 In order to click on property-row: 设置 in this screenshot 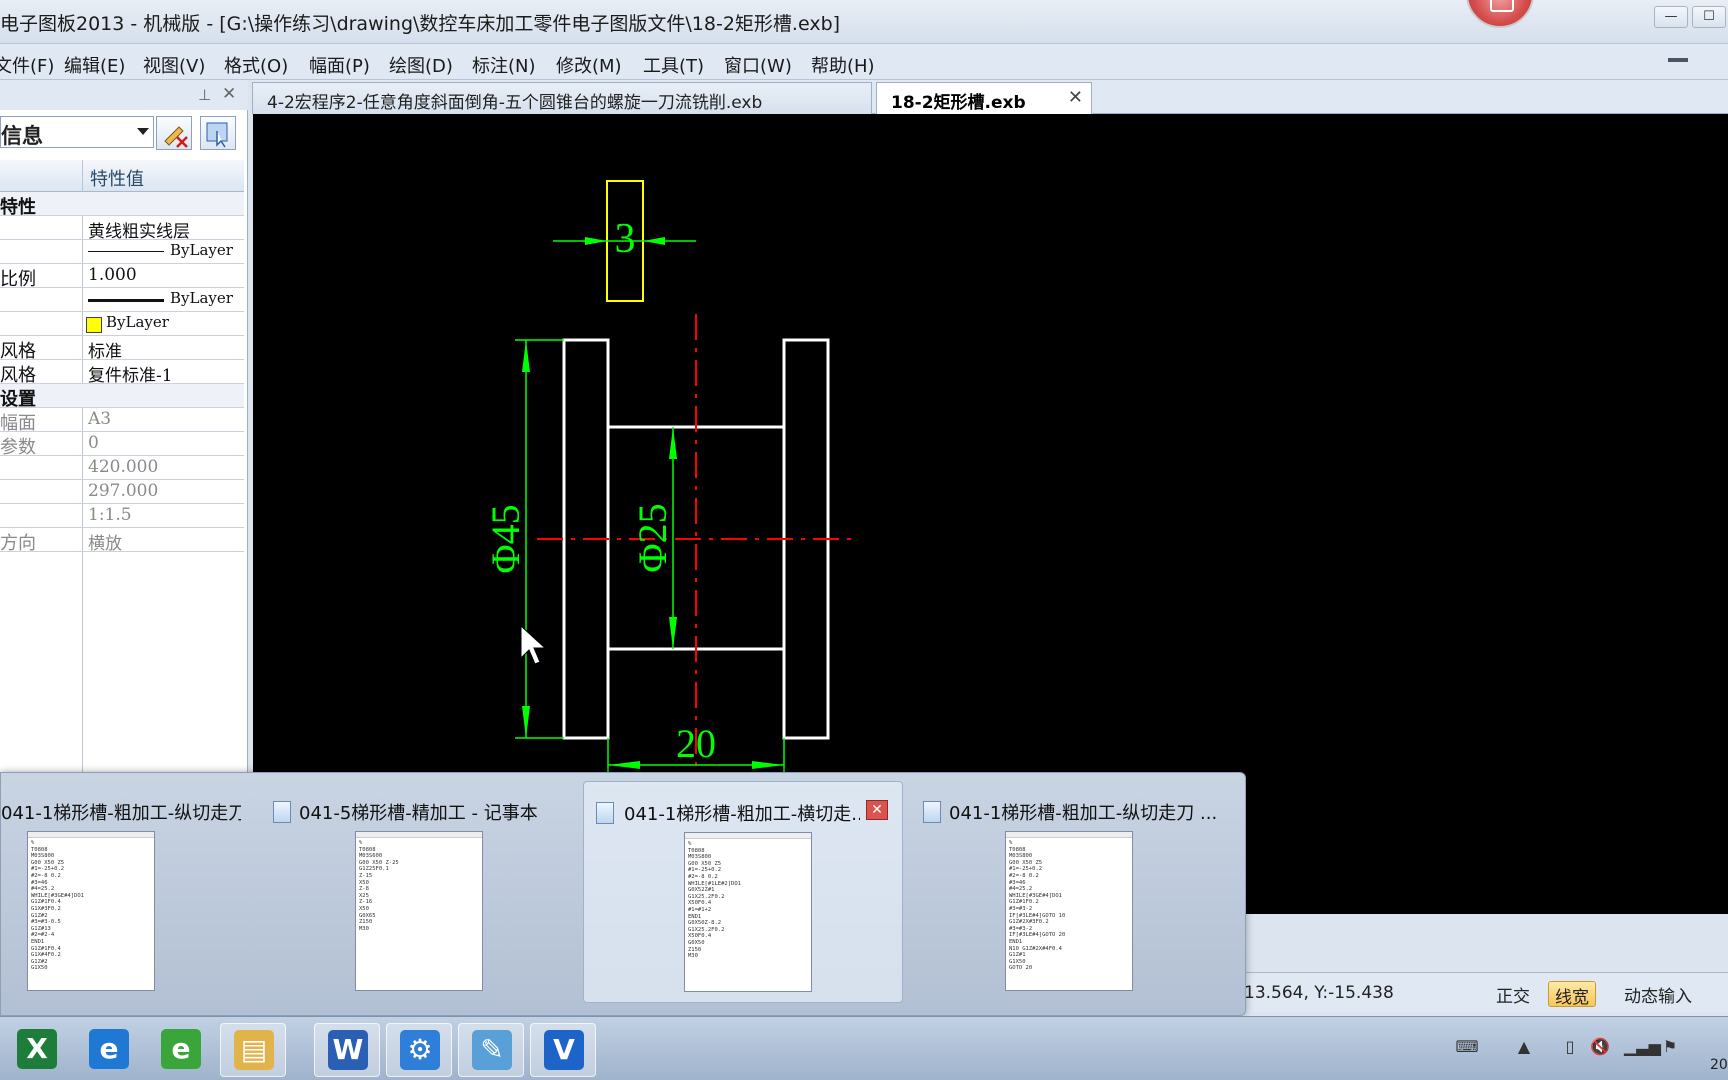, I will do `click(122, 397)`.